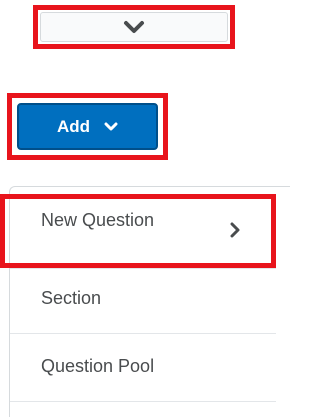 The image size is (320, 417). Describe the element at coordinates (235, 232) in the screenshot. I see `chevron-right-icon` at that location.